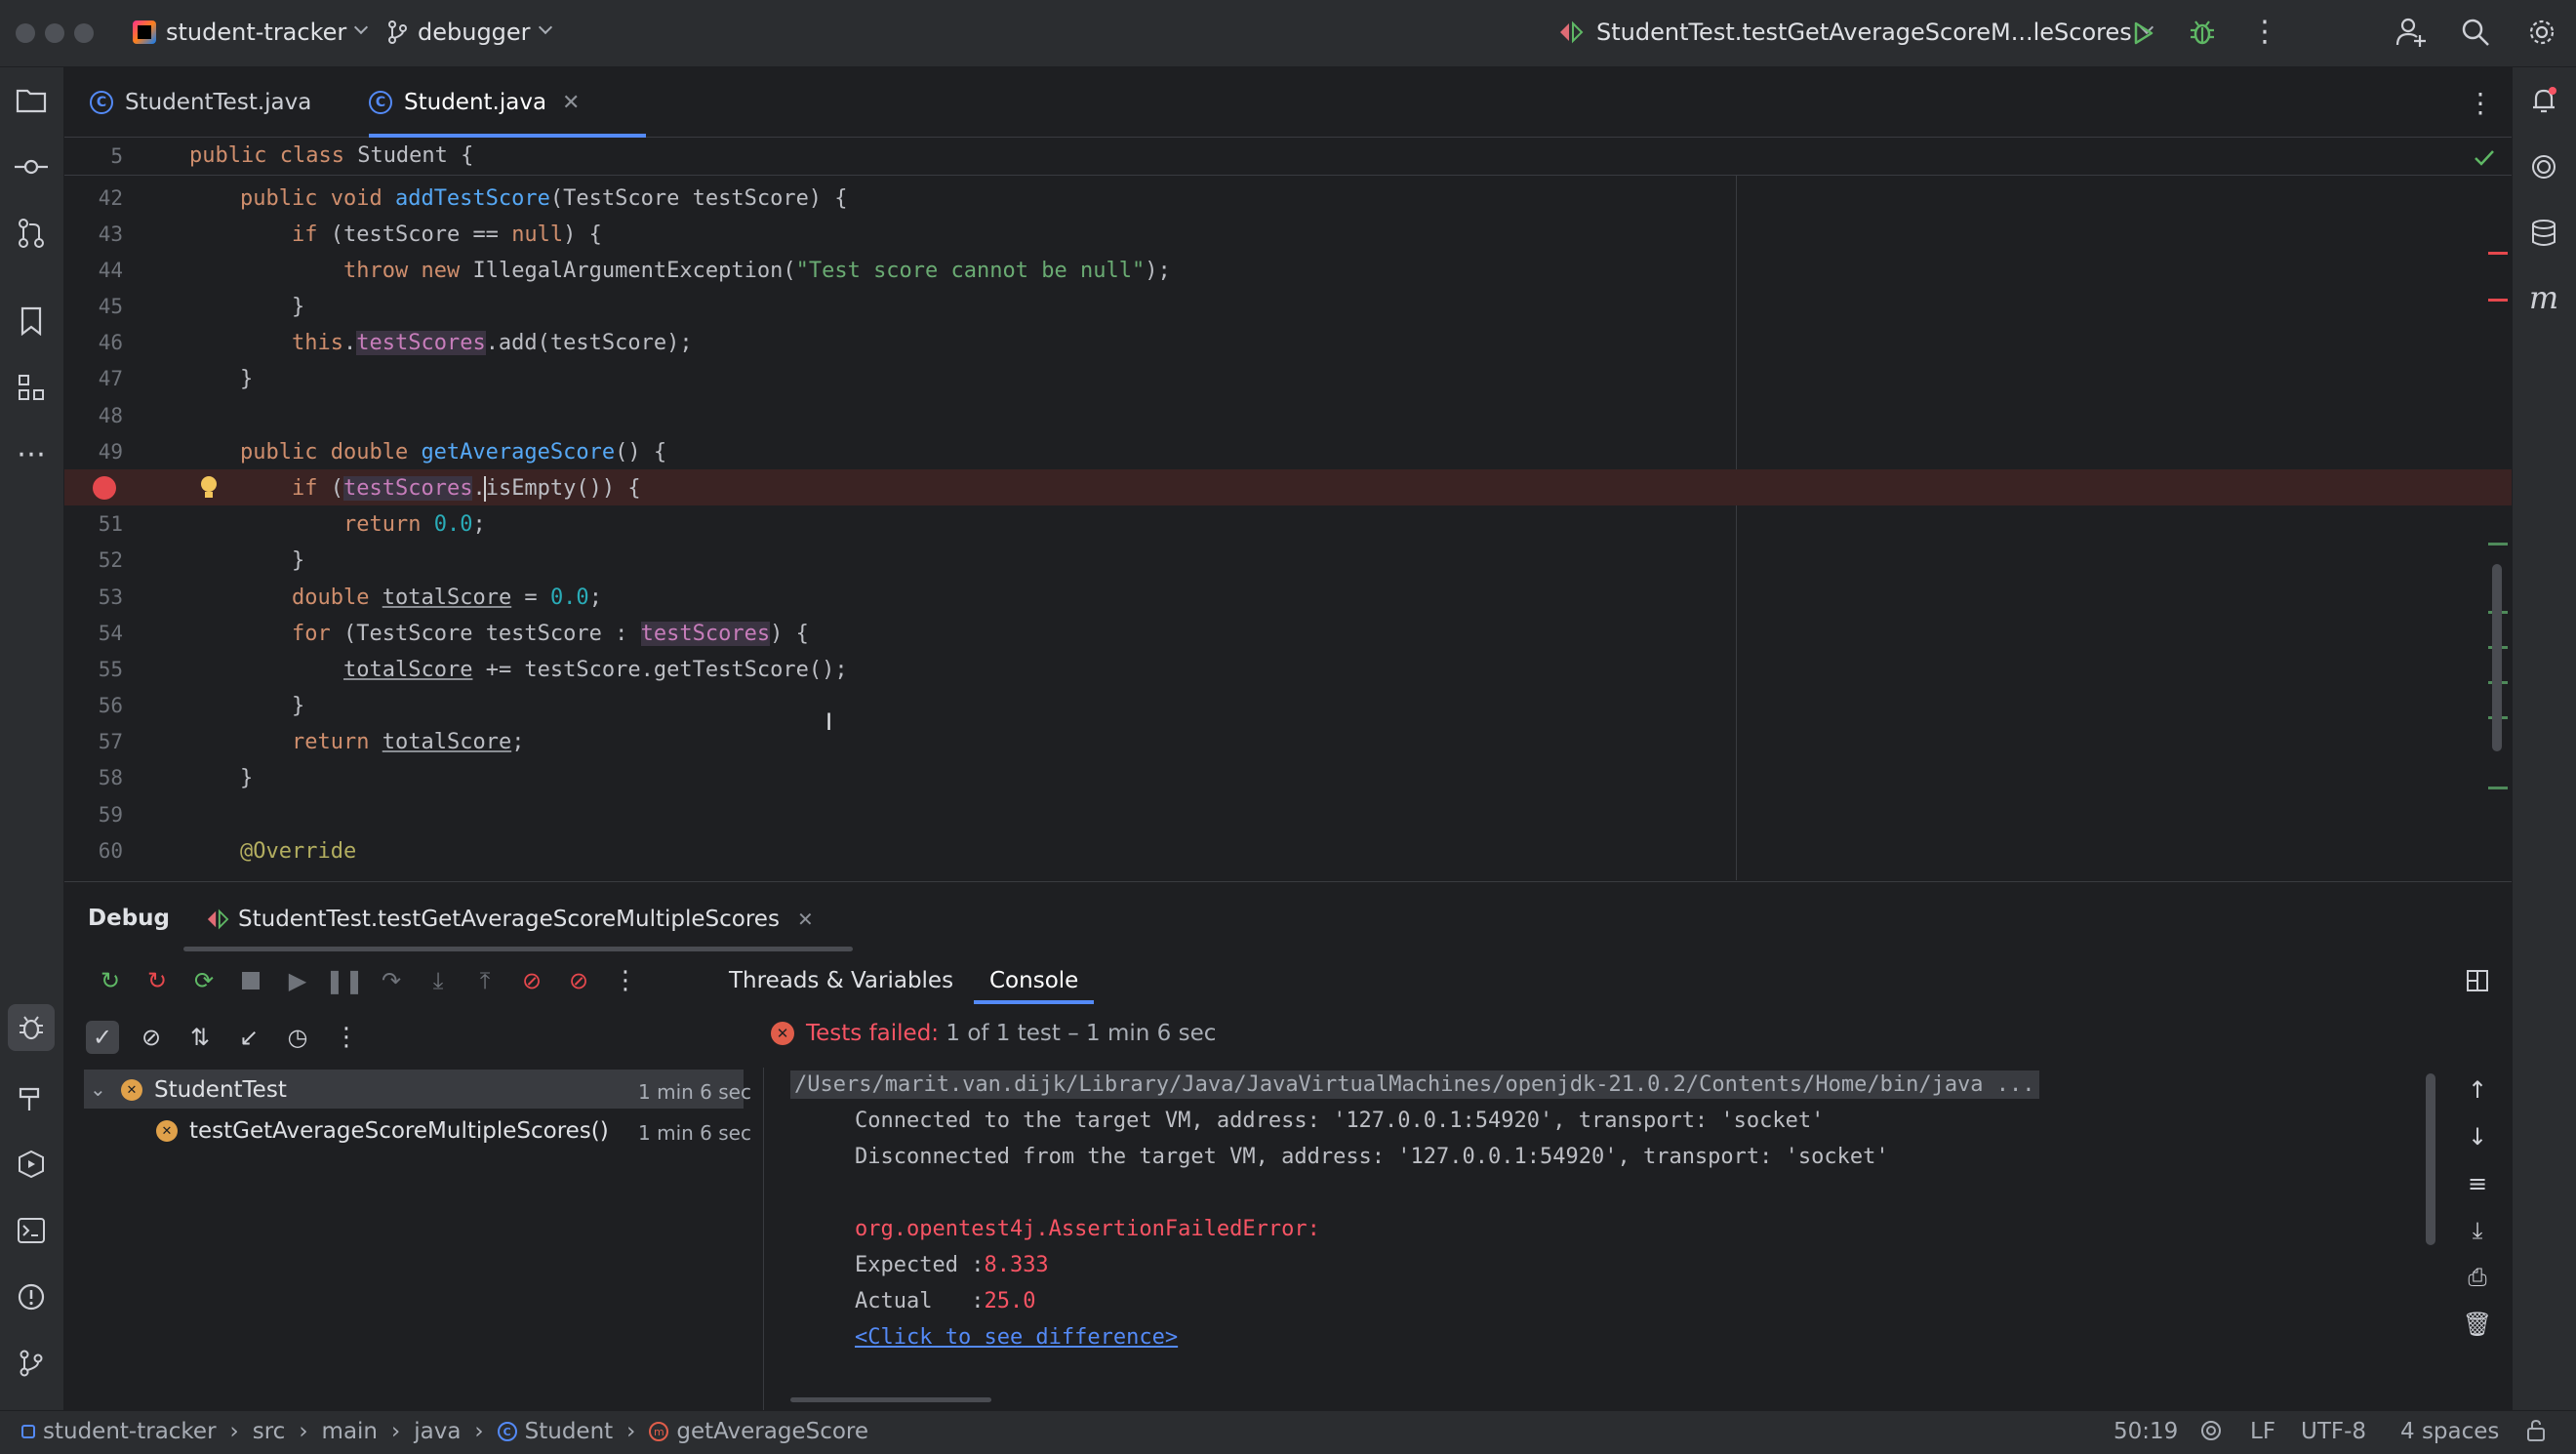 The width and height of the screenshot is (2576, 1454). Describe the element at coordinates (890, 1399) in the screenshot. I see `console-horizontal-scrollbar` at that location.